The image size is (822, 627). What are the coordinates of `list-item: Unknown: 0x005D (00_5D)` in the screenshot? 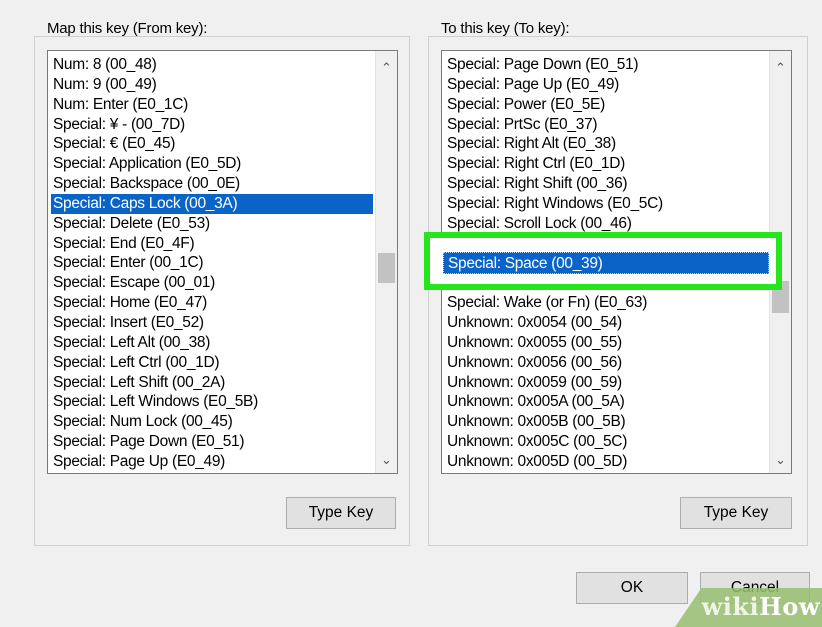 It's located at (606, 462).